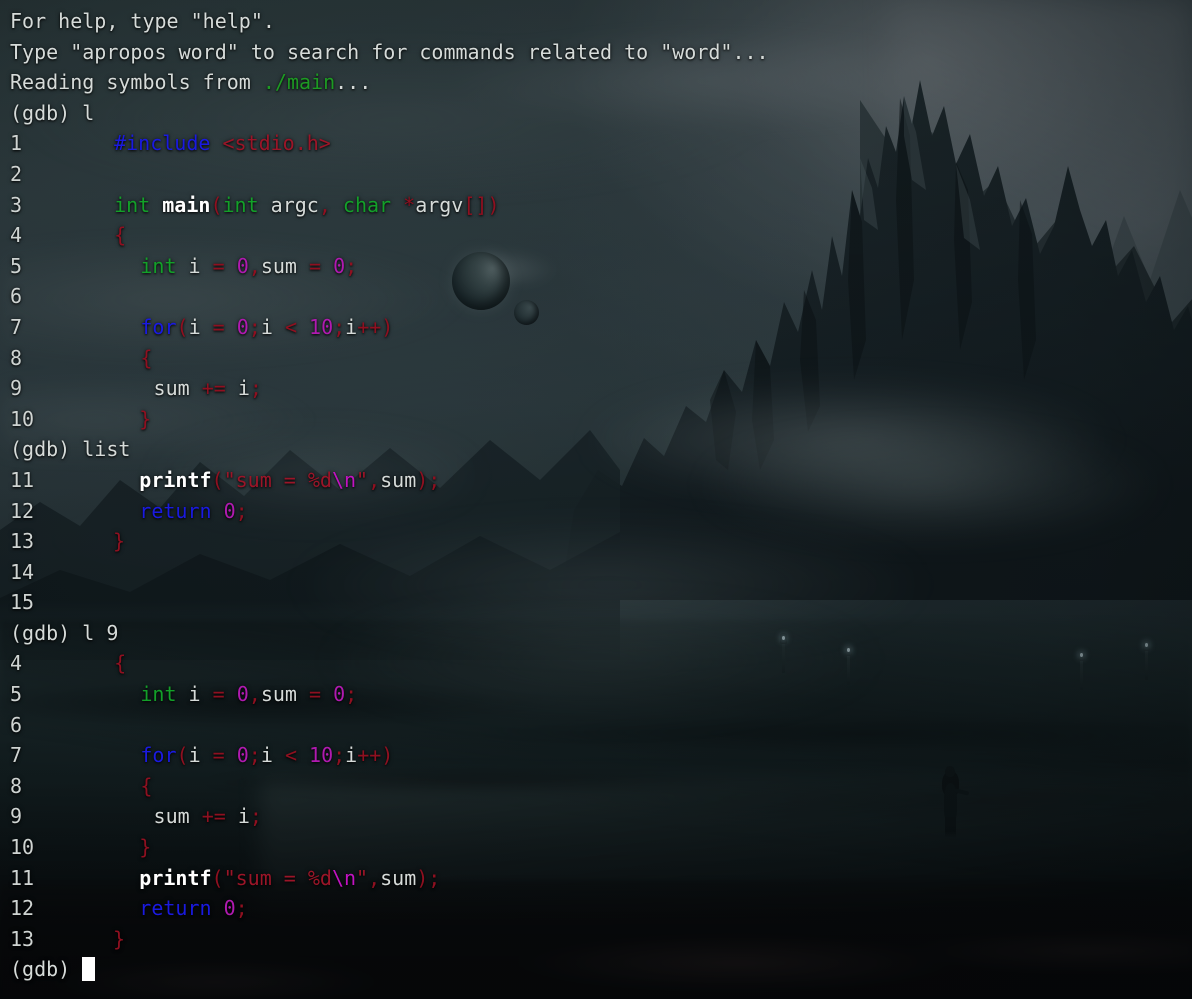  What do you see at coordinates (16, 204) in the screenshot?
I see `line-number: 3` at bounding box center [16, 204].